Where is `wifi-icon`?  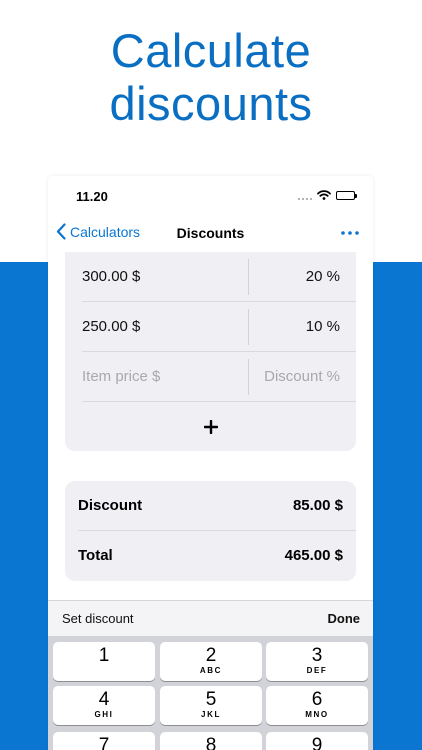 wifi-icon is located at coordinates (324, 195).